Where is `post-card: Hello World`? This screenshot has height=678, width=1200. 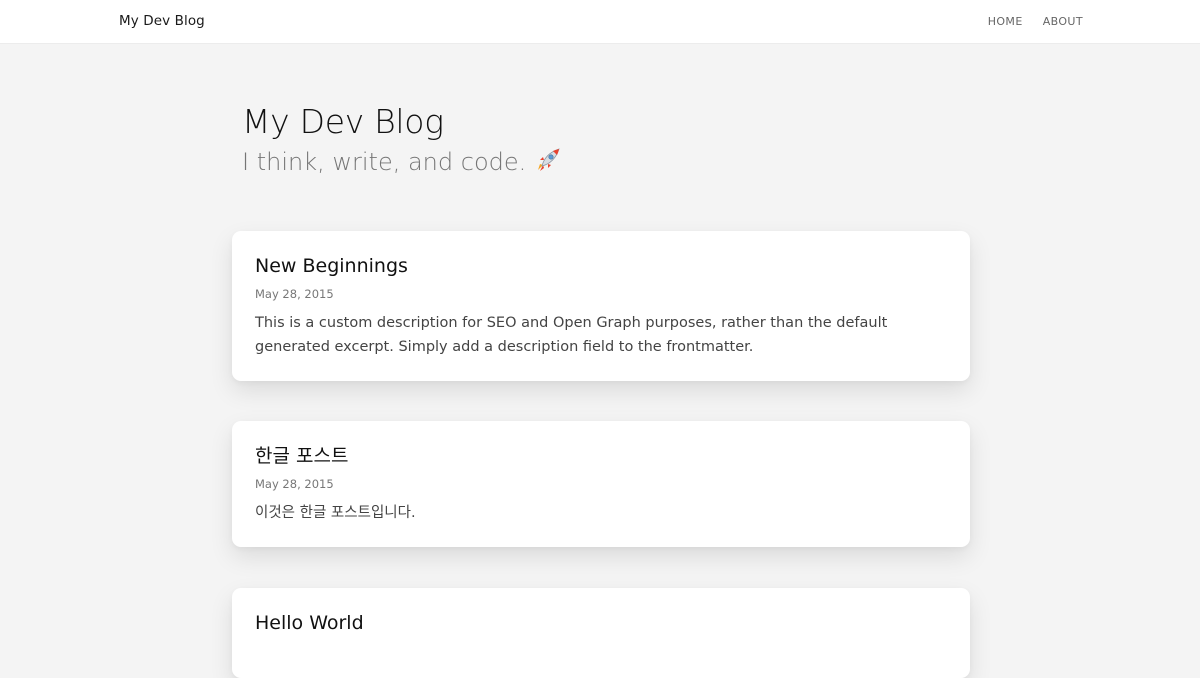 post-card: Hello World is located at coordinates (601, 633).